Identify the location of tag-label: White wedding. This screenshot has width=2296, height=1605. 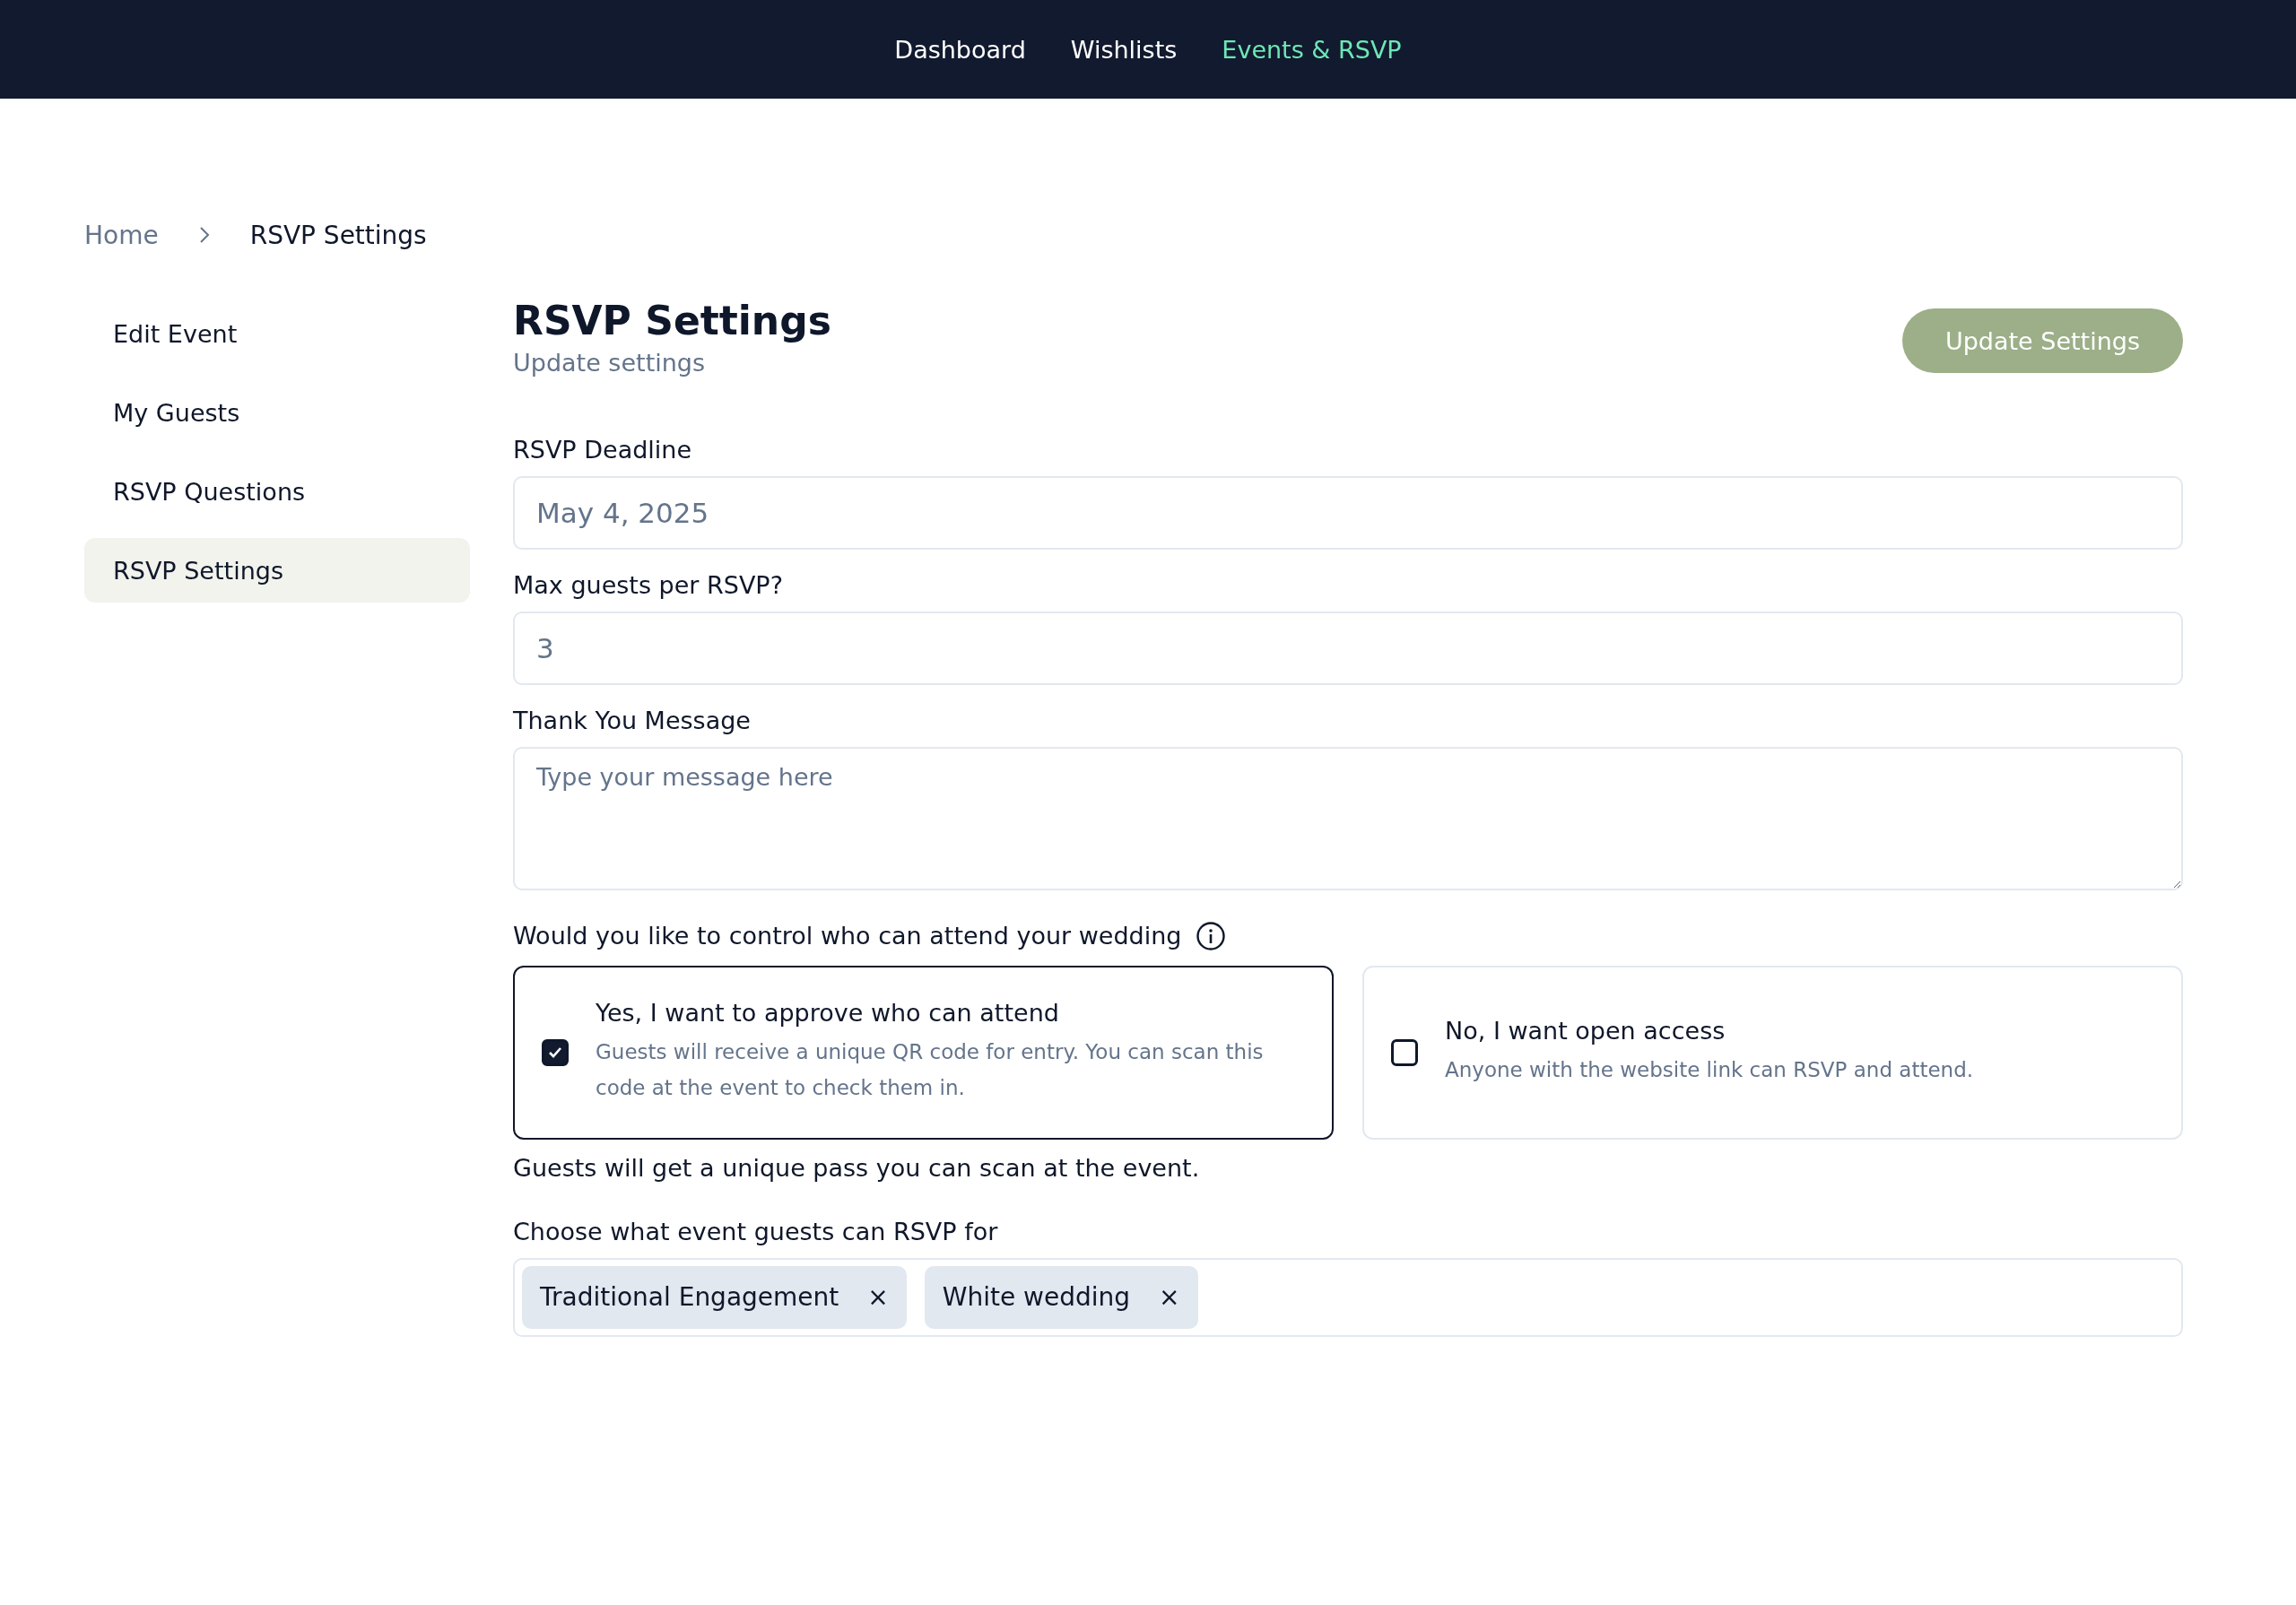
(1036, 1297).